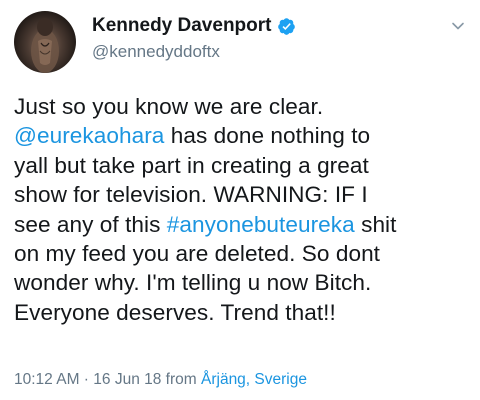 The image size is (480, 400). I want to click on tweet-location-link: Årjäng, Sverige, so click(254, 379).